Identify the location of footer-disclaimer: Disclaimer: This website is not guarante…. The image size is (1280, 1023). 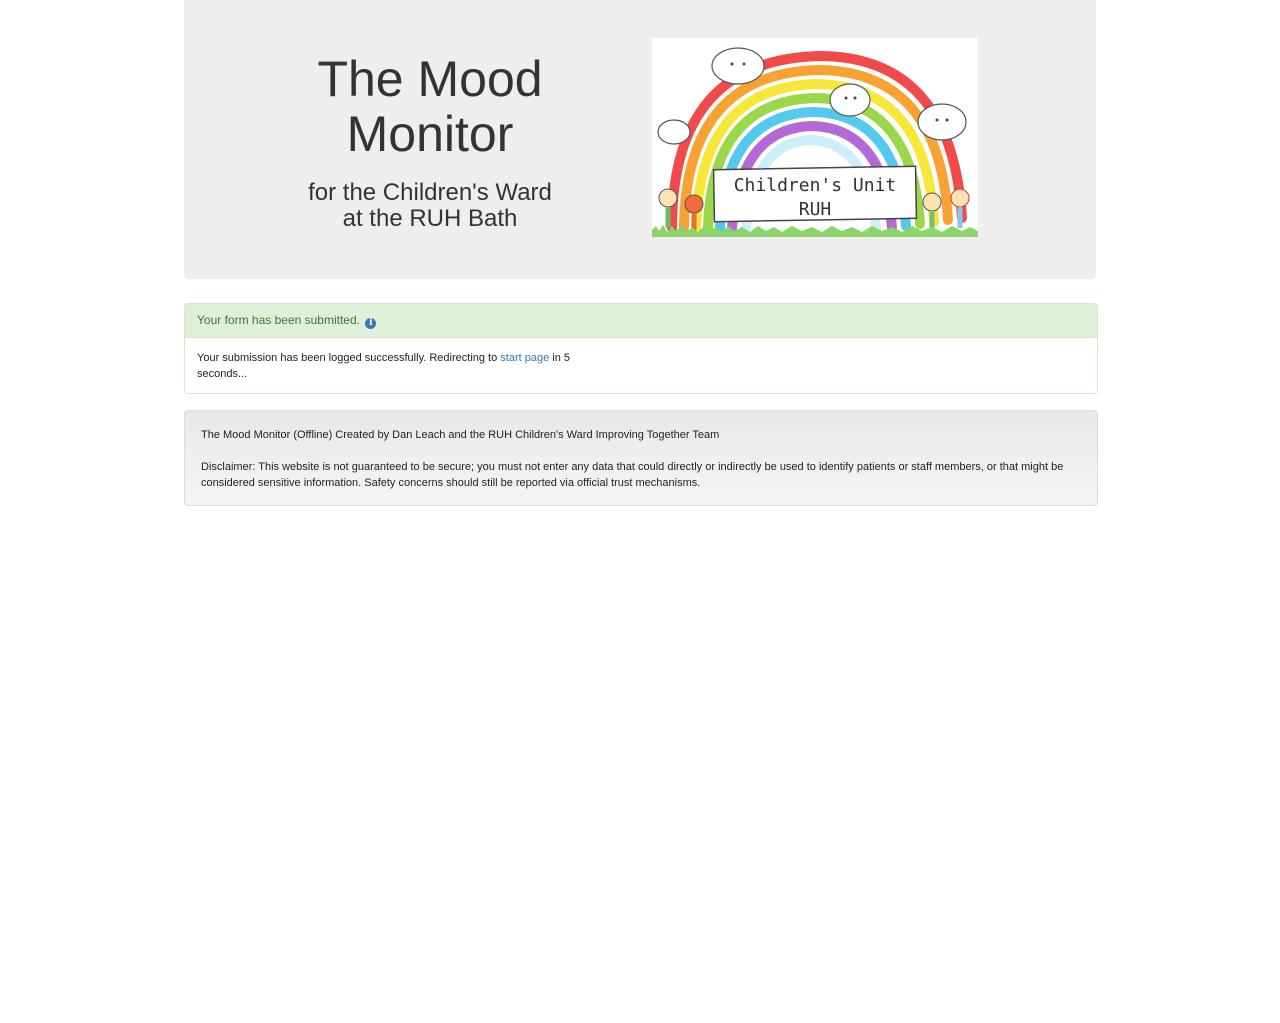
(632, 475).